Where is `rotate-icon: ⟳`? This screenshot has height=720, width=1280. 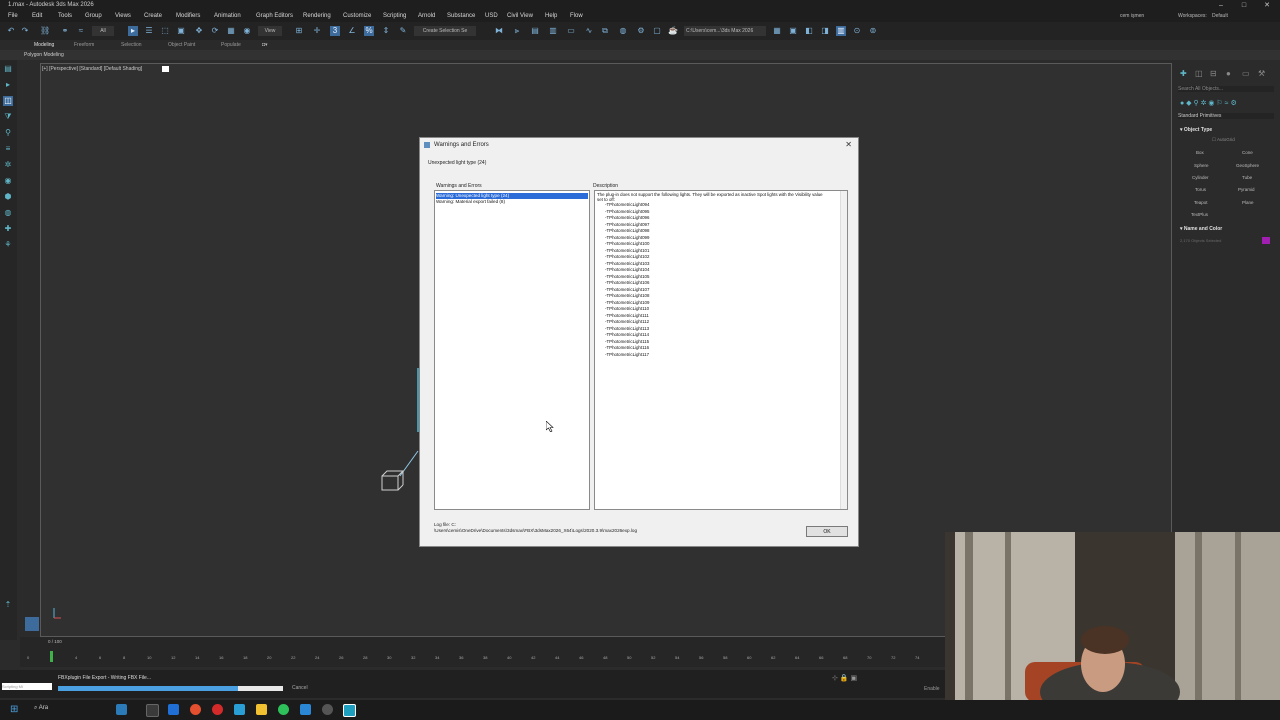 rotate-icon: ⟳ is located at coordinates (215, 31).